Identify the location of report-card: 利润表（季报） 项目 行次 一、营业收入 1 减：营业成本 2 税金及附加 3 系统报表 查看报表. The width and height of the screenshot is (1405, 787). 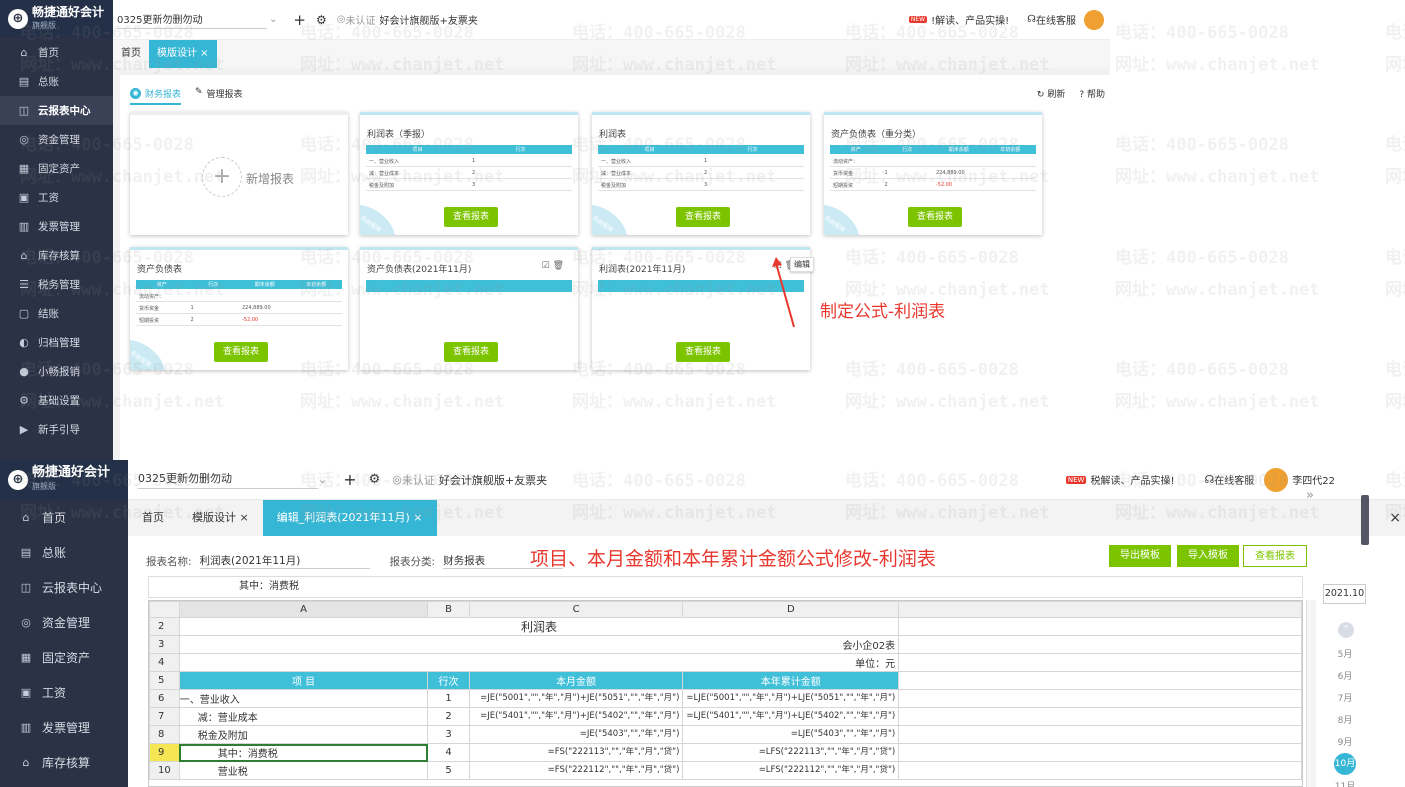
(469, 173).